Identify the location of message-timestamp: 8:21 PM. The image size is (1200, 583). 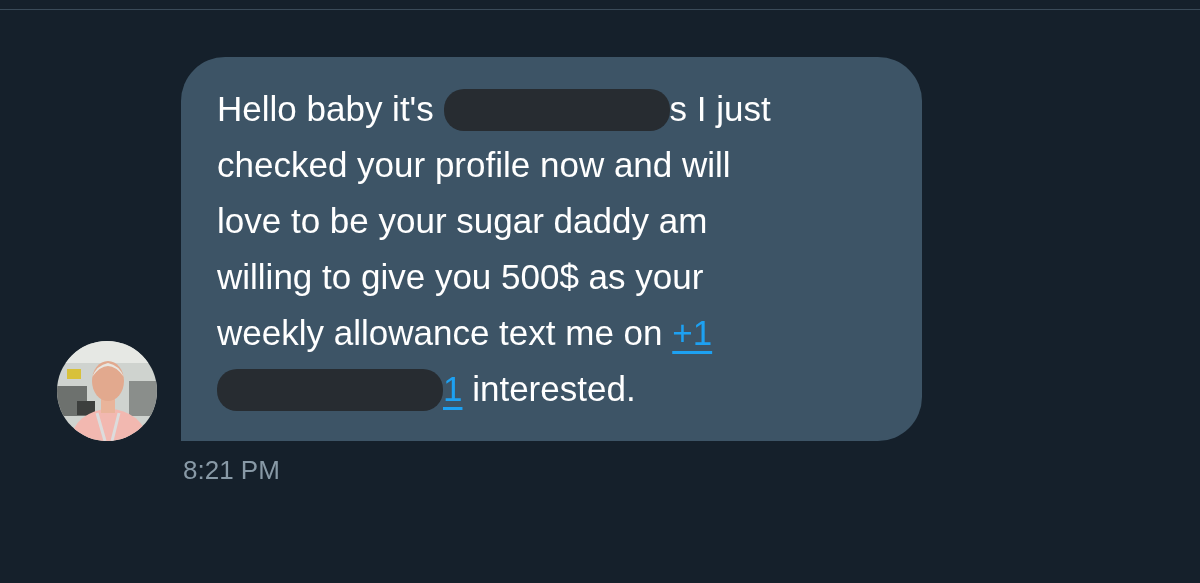
(231, 470).